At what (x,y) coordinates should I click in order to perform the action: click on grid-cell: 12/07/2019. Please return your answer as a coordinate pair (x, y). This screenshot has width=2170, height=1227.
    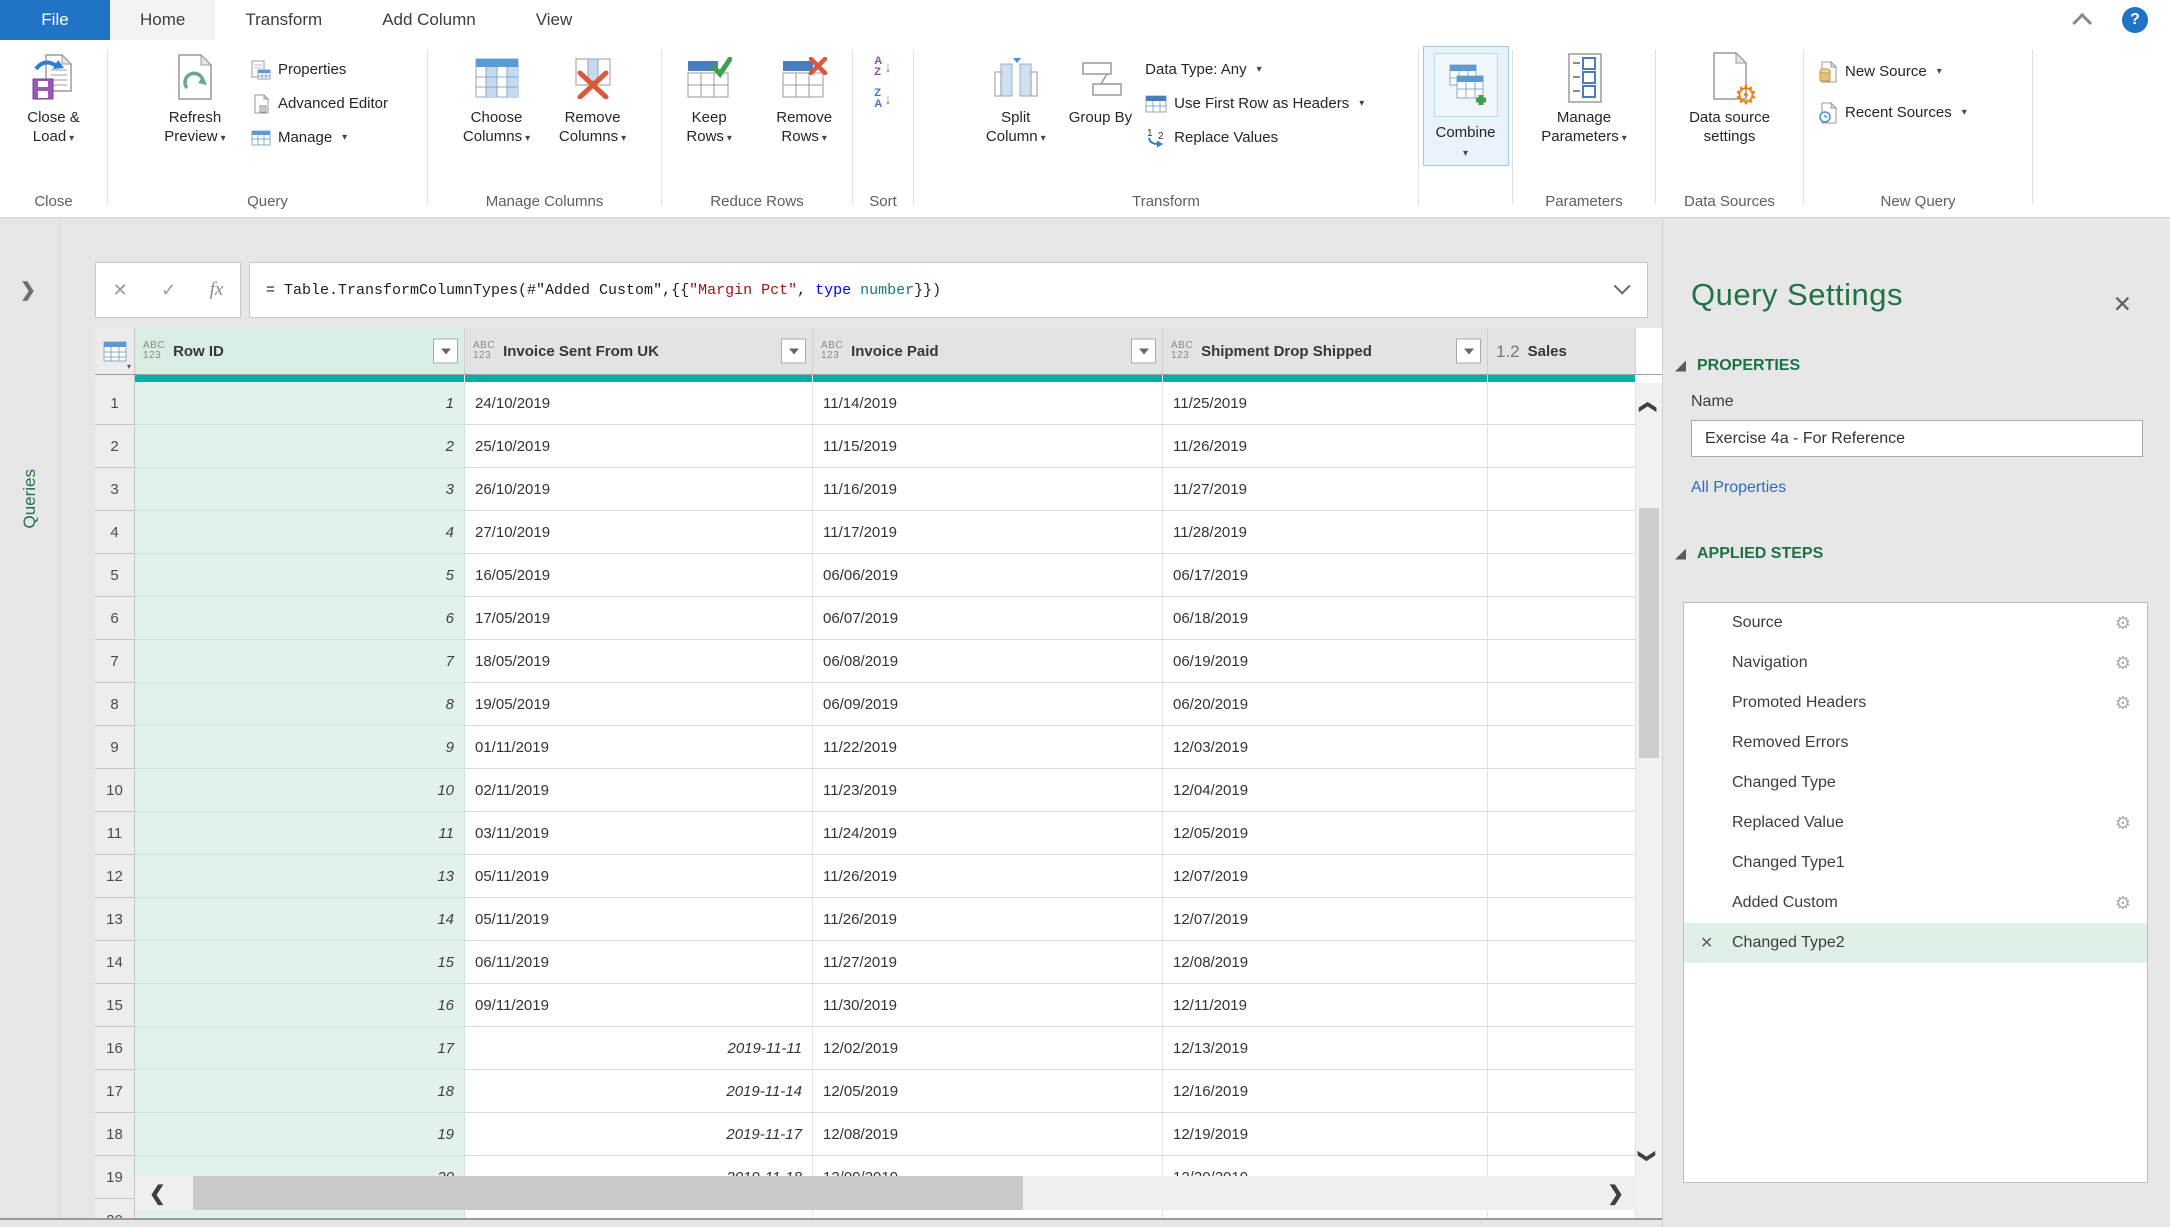
    Looking at the image, I should click on (1325, 919).